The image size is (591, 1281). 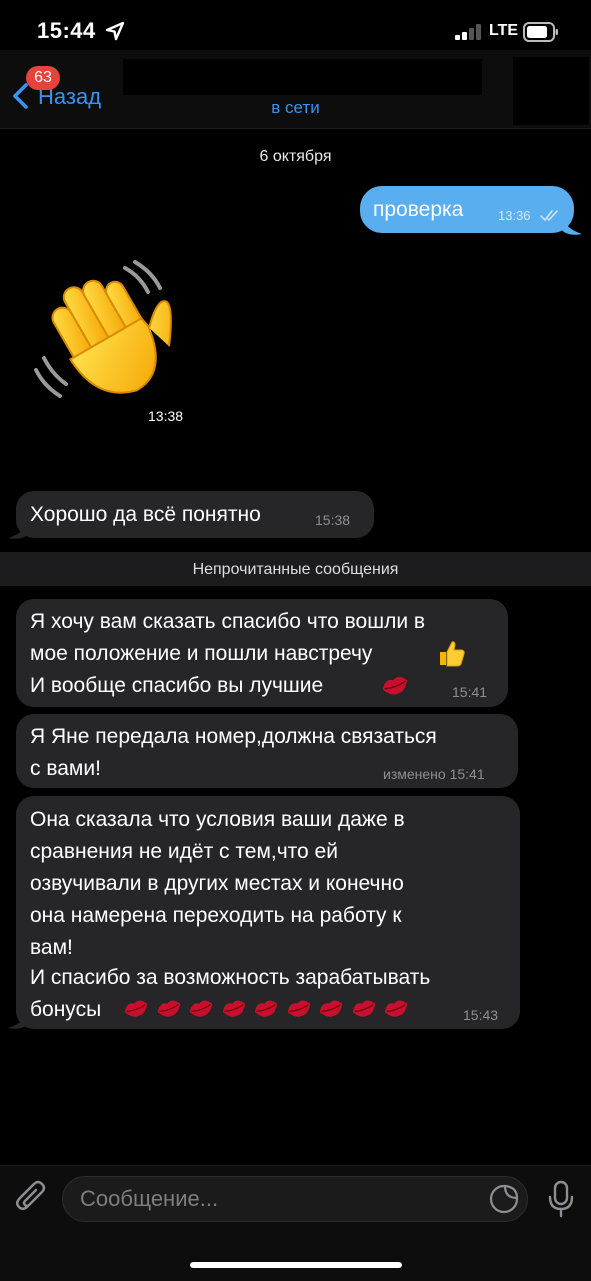 I want to click on lips-emoji-row, so click(x=272, y=1009).